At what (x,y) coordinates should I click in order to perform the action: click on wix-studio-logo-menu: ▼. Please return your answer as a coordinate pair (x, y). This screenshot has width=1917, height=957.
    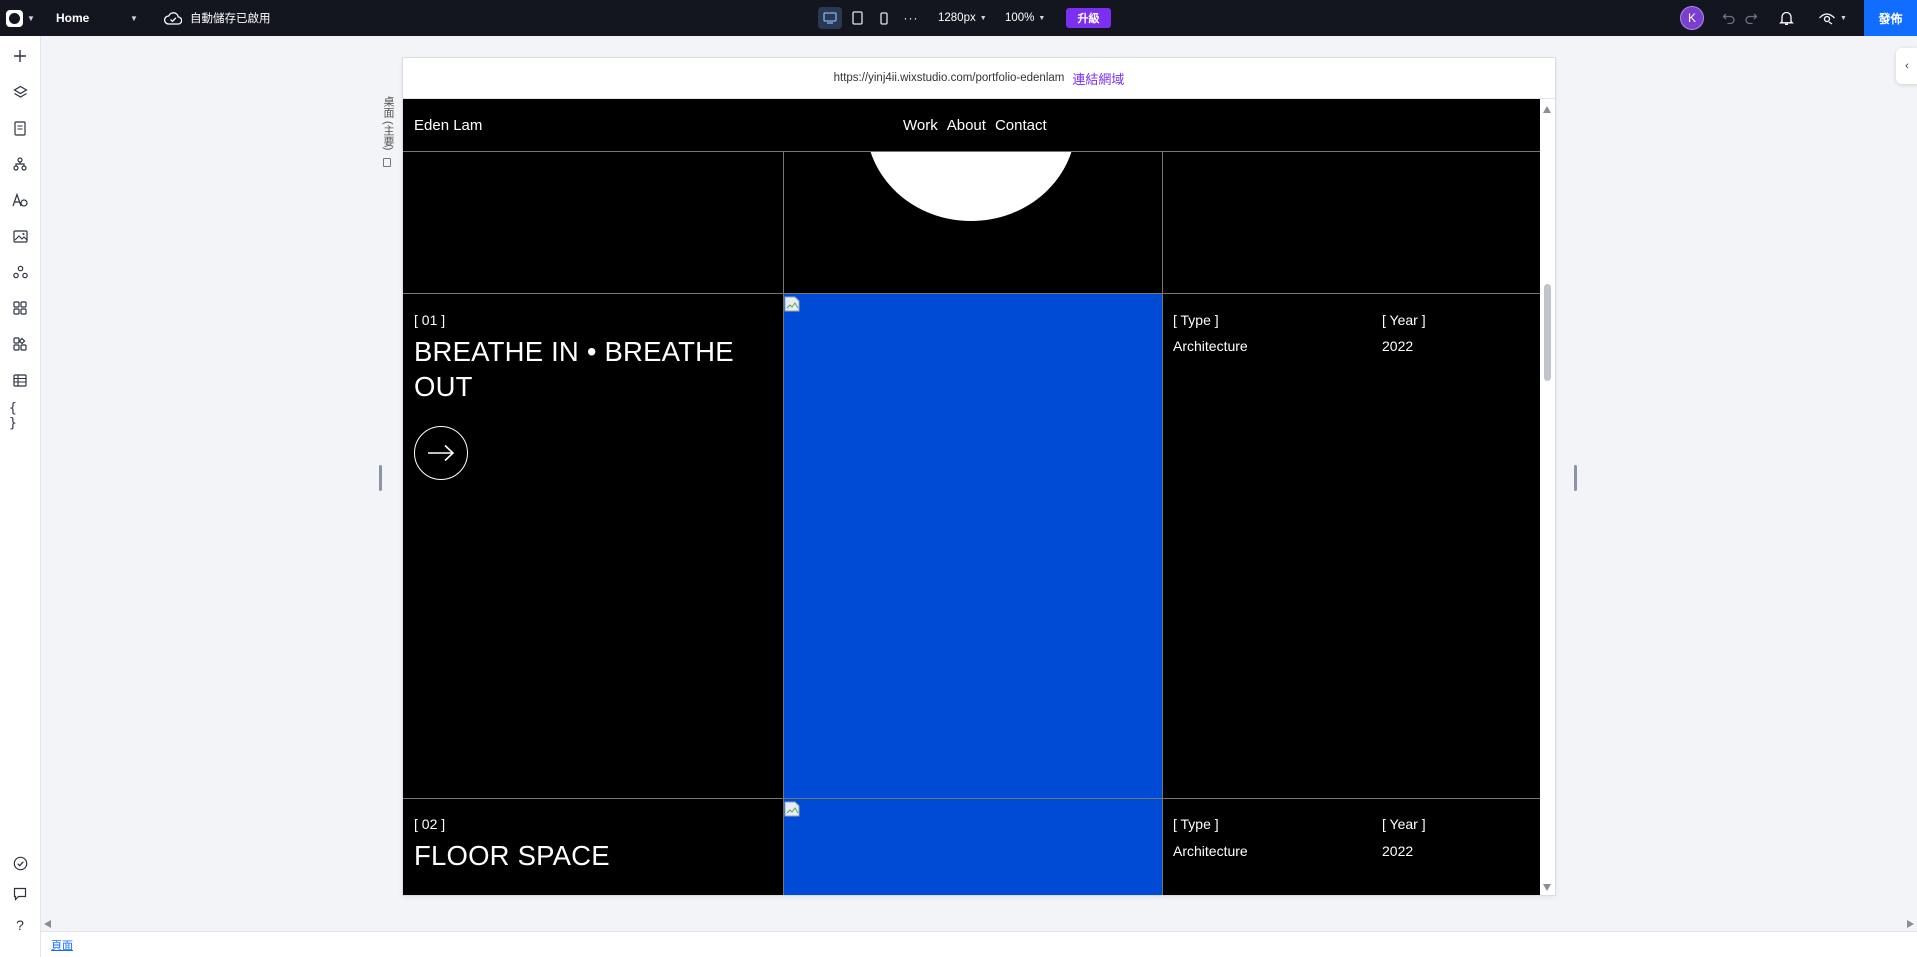
    Looking at the image, I should click on (23, 18).